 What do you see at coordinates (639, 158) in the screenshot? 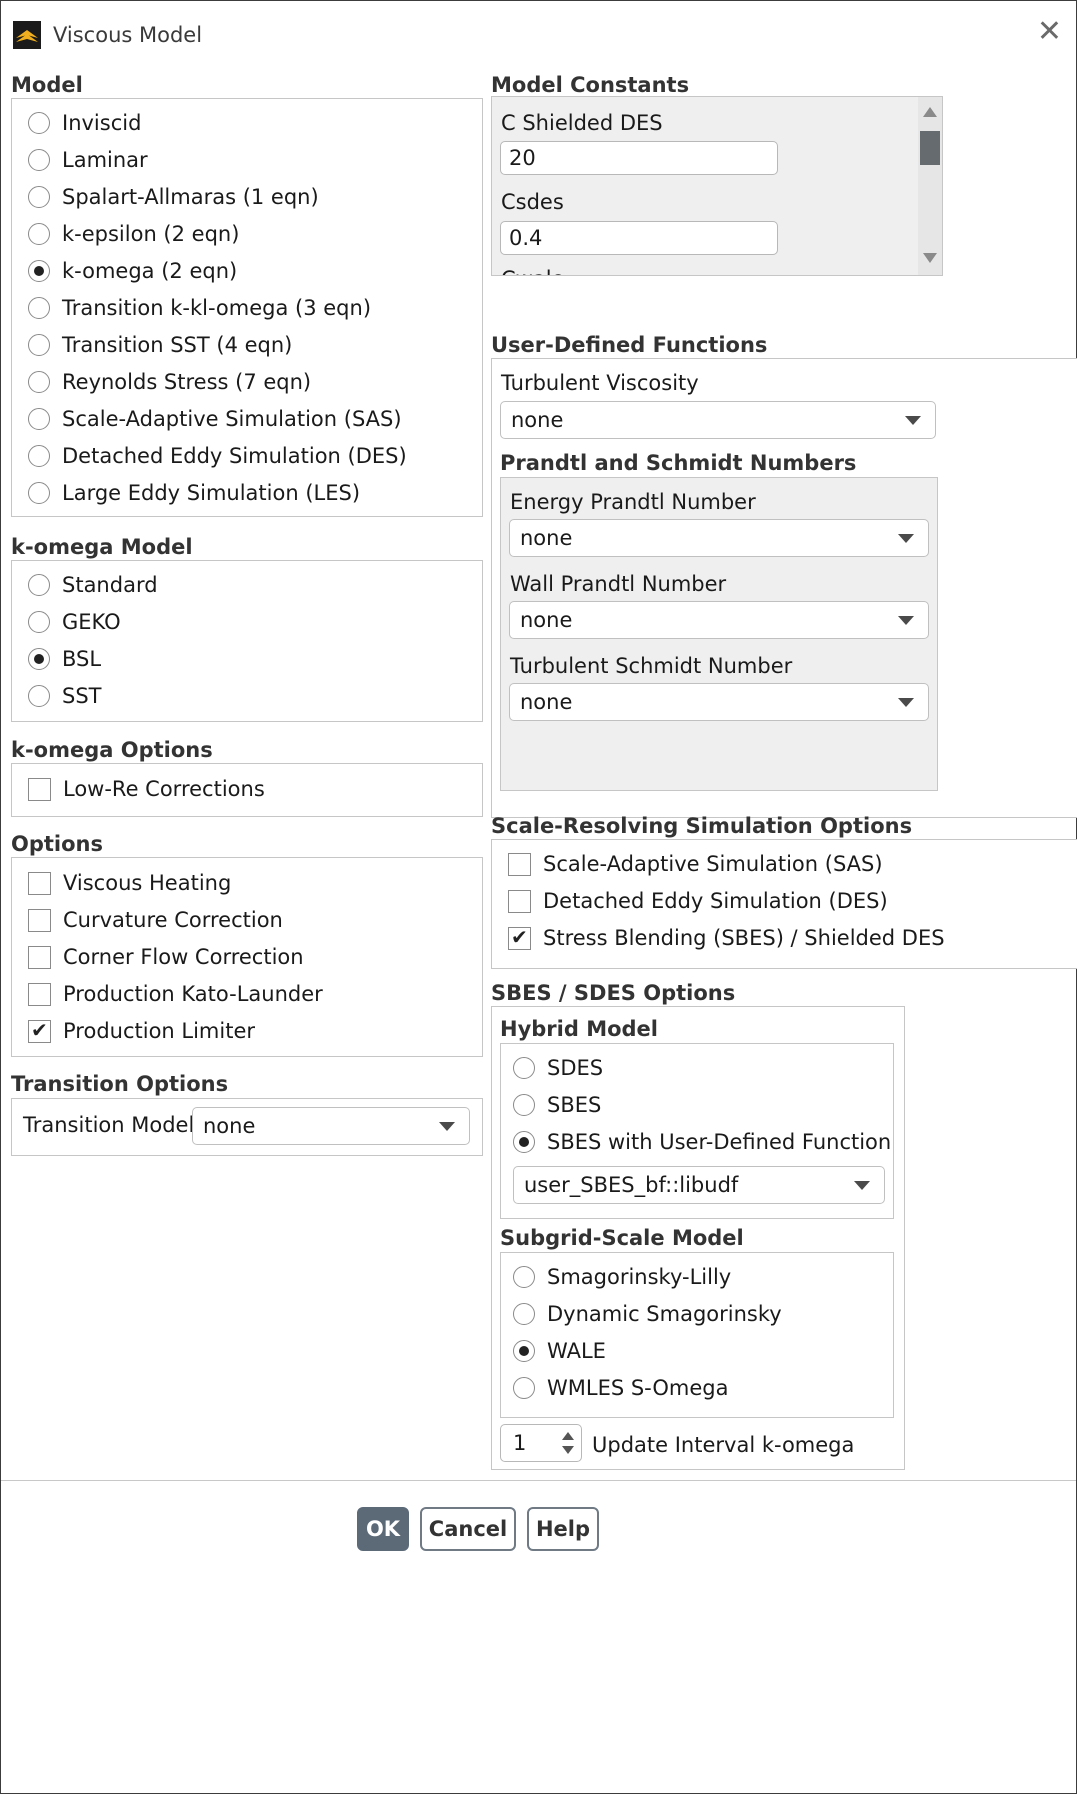
I see `c-shielded-des-field: 20` at bounding box center [639, 158].